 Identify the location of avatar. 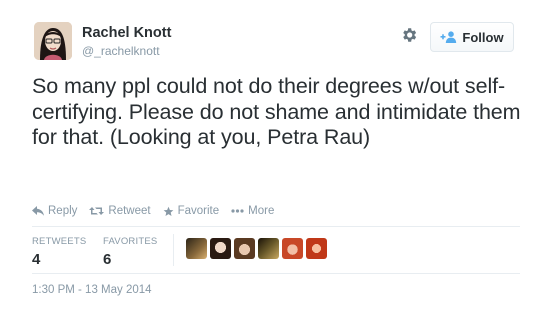
(53, 41).